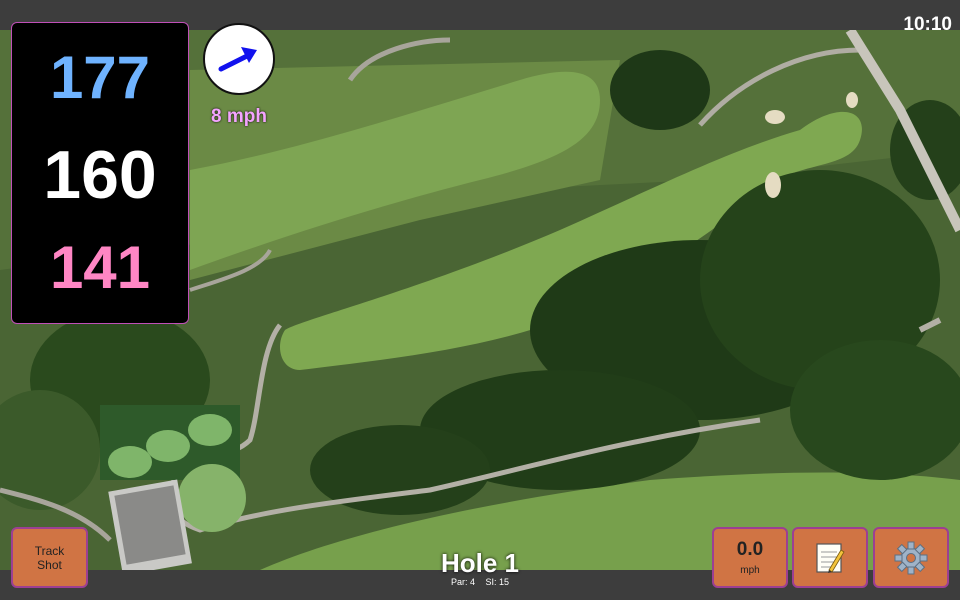  Describe the element at coordinates (100, 267) in the screenshot. I see `front-yardage: 141` at that location.